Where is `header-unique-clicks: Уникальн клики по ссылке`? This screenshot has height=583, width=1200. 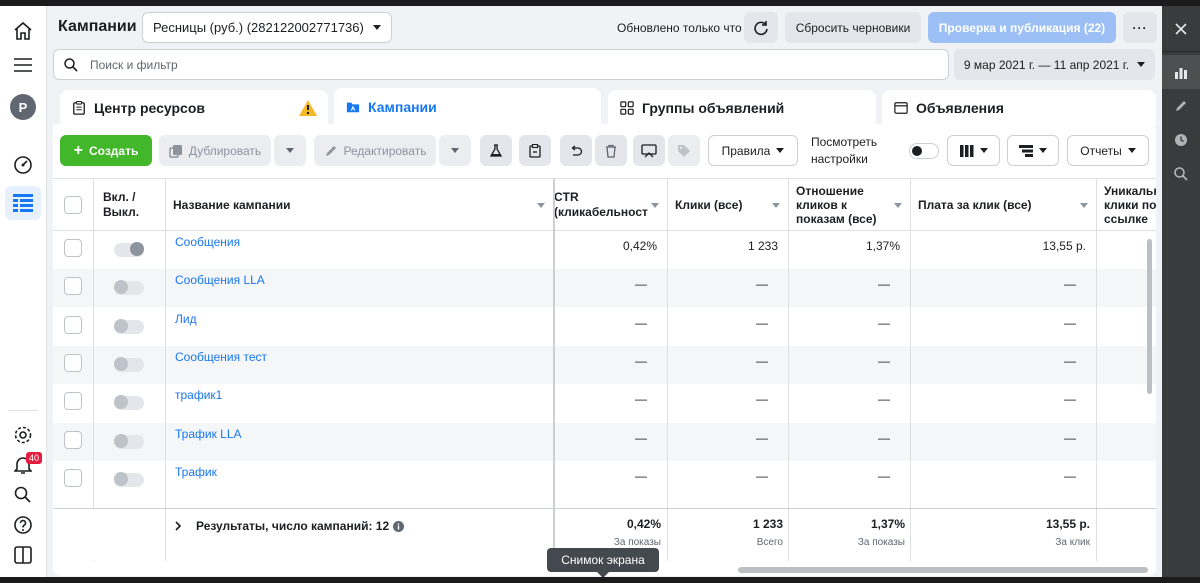 header-unique-clicks: Уникальн клики по ссылке is located at coordinates (1126, 205).